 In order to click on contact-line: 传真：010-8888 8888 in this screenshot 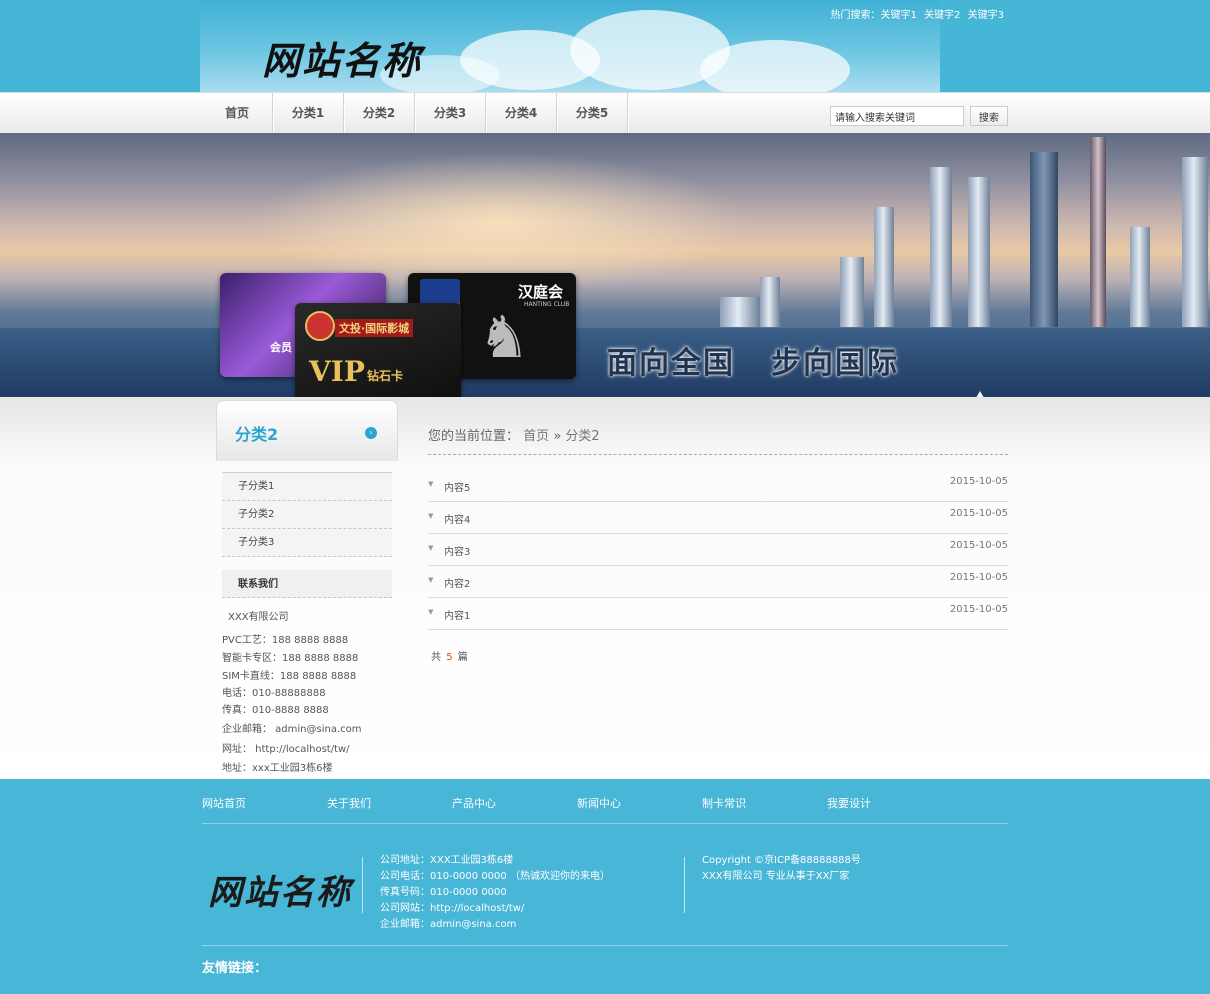, I will do `click(275, 710)`.